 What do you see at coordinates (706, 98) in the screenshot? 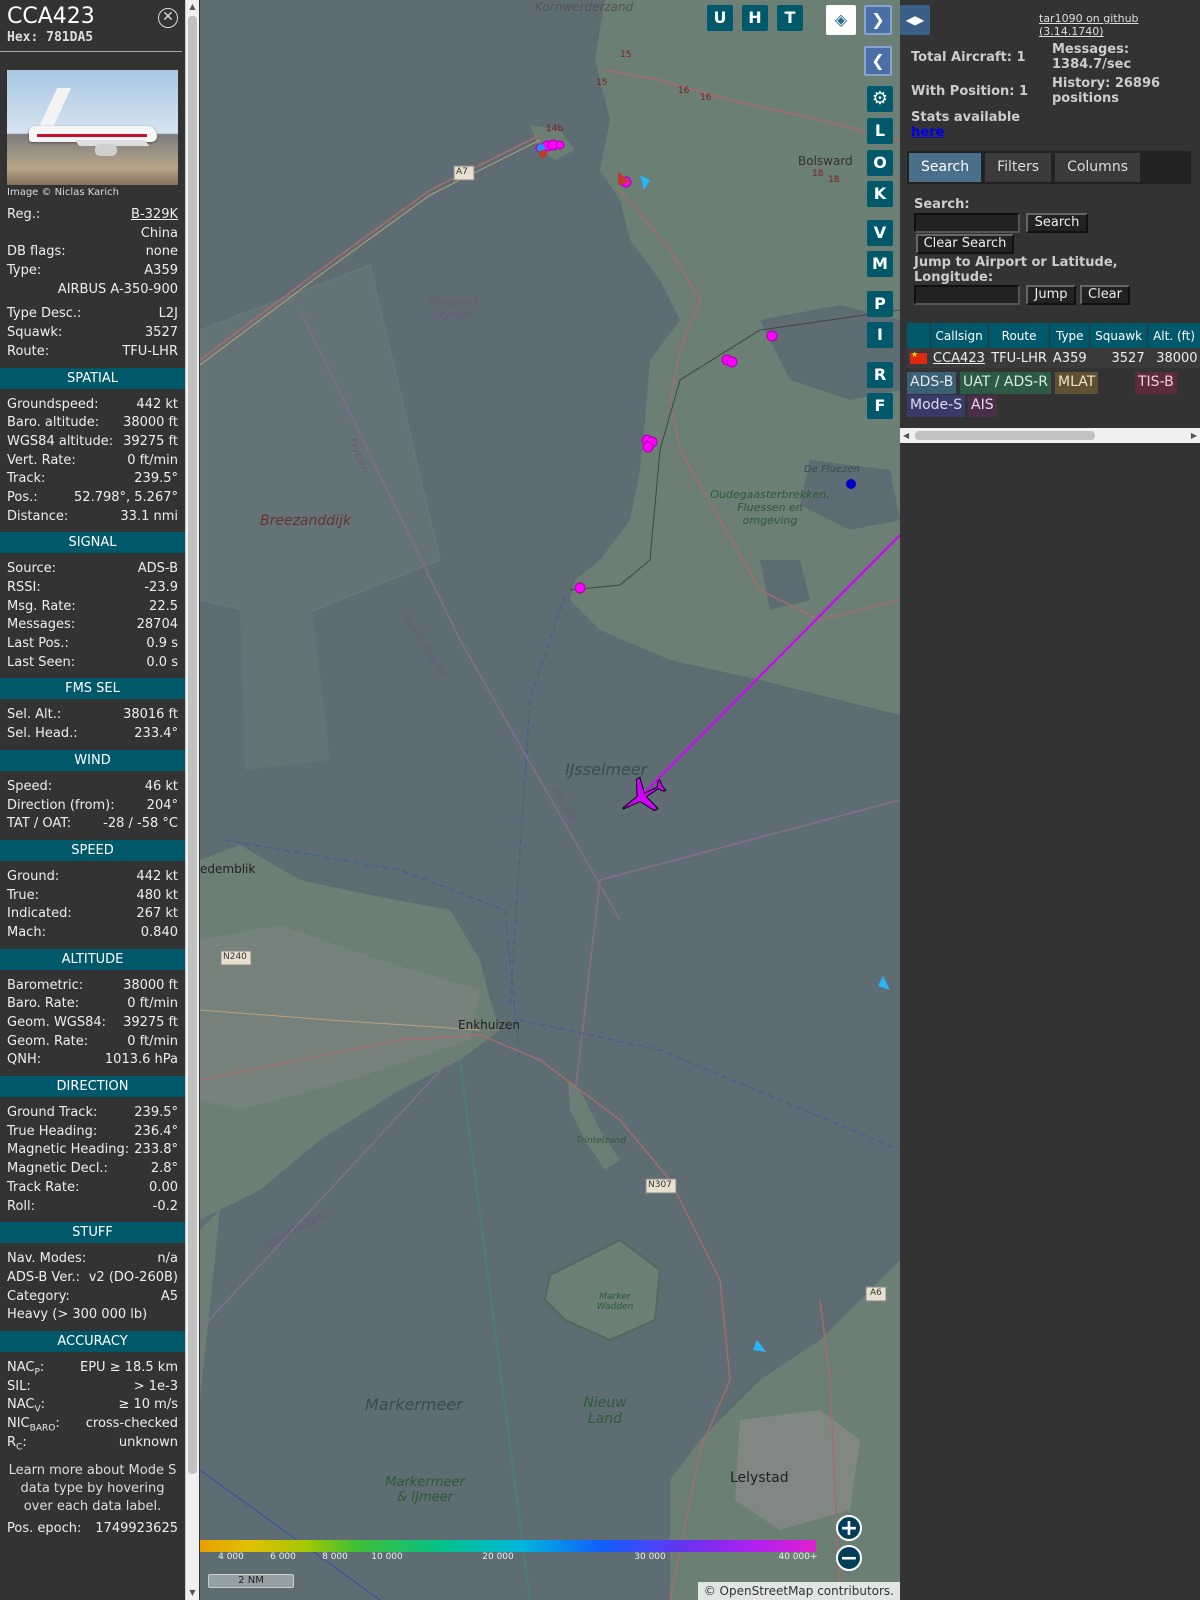
I see `road-16b: 16` at bounding box center [706, 98].